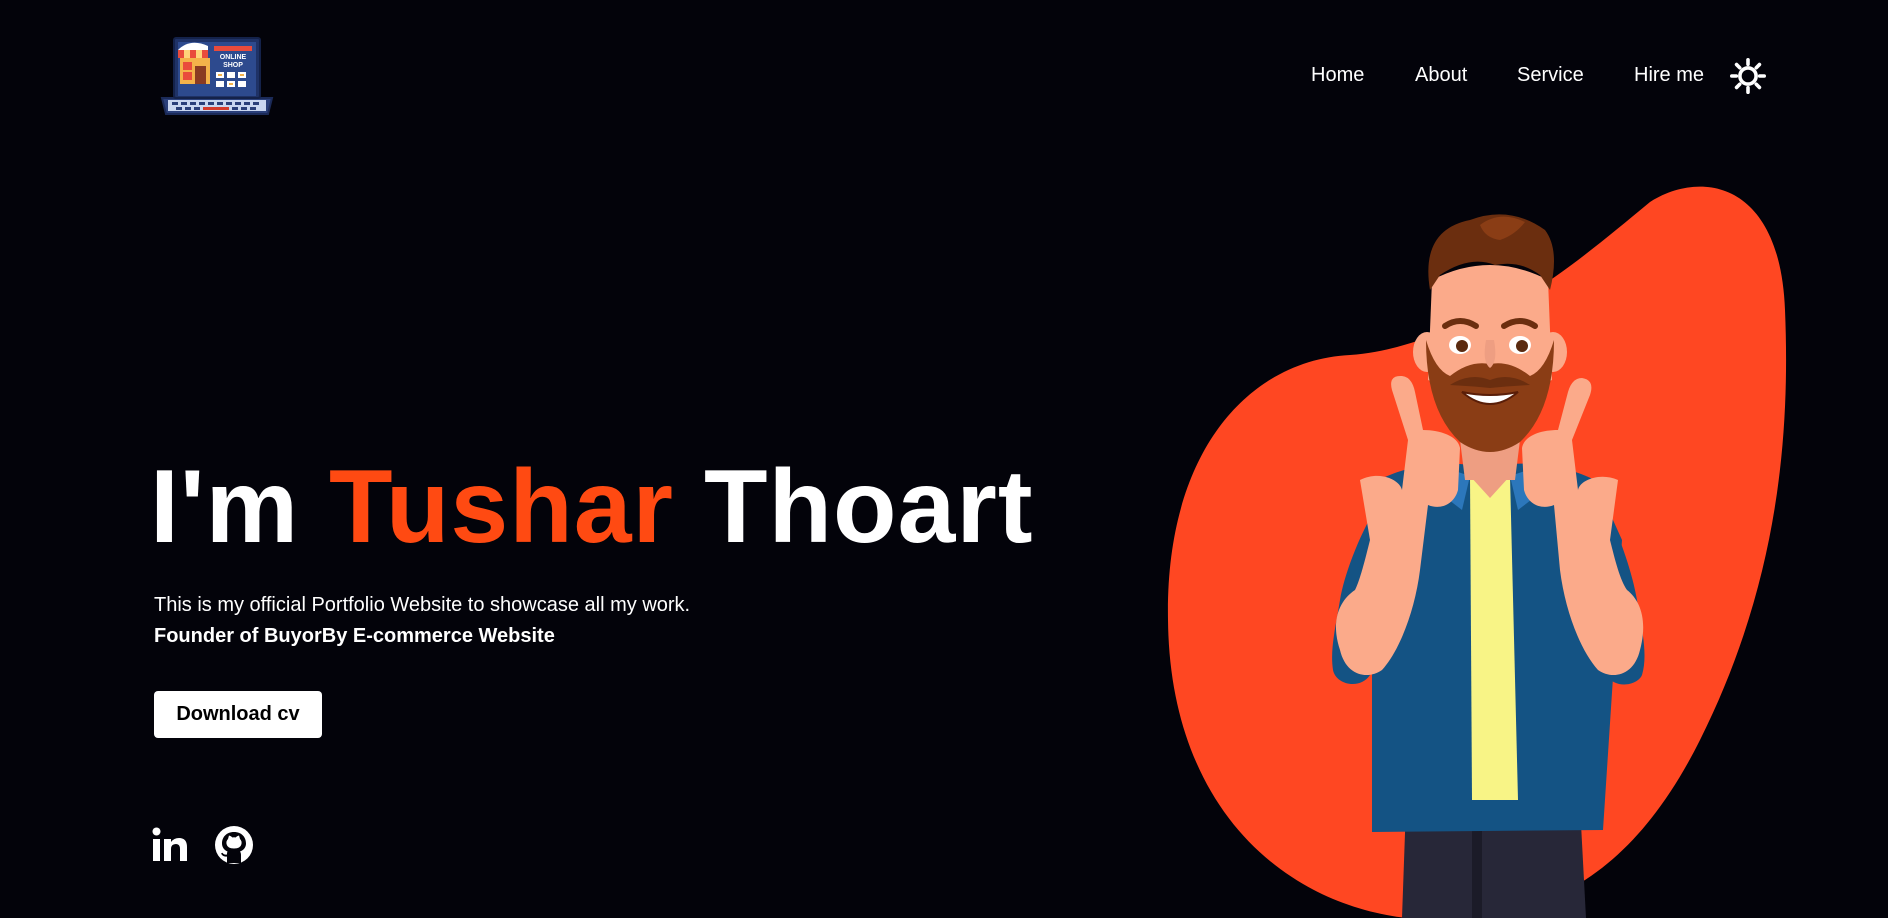 Image resolution: width=1888 pixels, height=918 pixels. What do you see at coordinates (1441, 75) in the screenshot?
I see `nav-item-about: About` at bounding box center [1441, 75].